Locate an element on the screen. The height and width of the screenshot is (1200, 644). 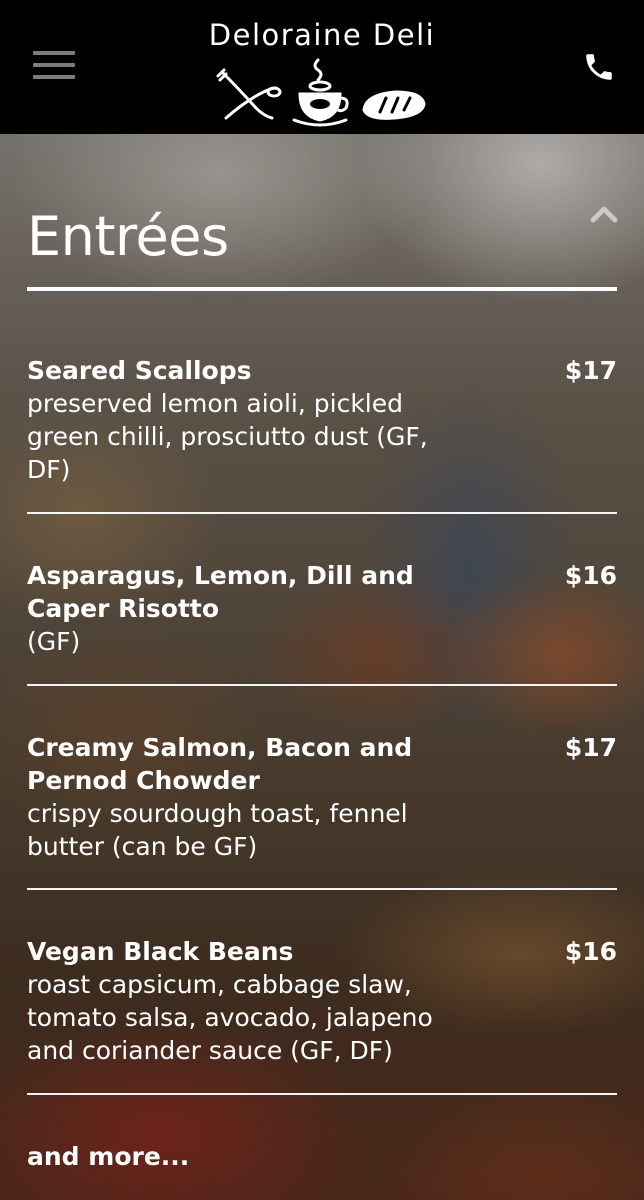
brand-name: Deloraine Deli is located at coordinates (322, 35).